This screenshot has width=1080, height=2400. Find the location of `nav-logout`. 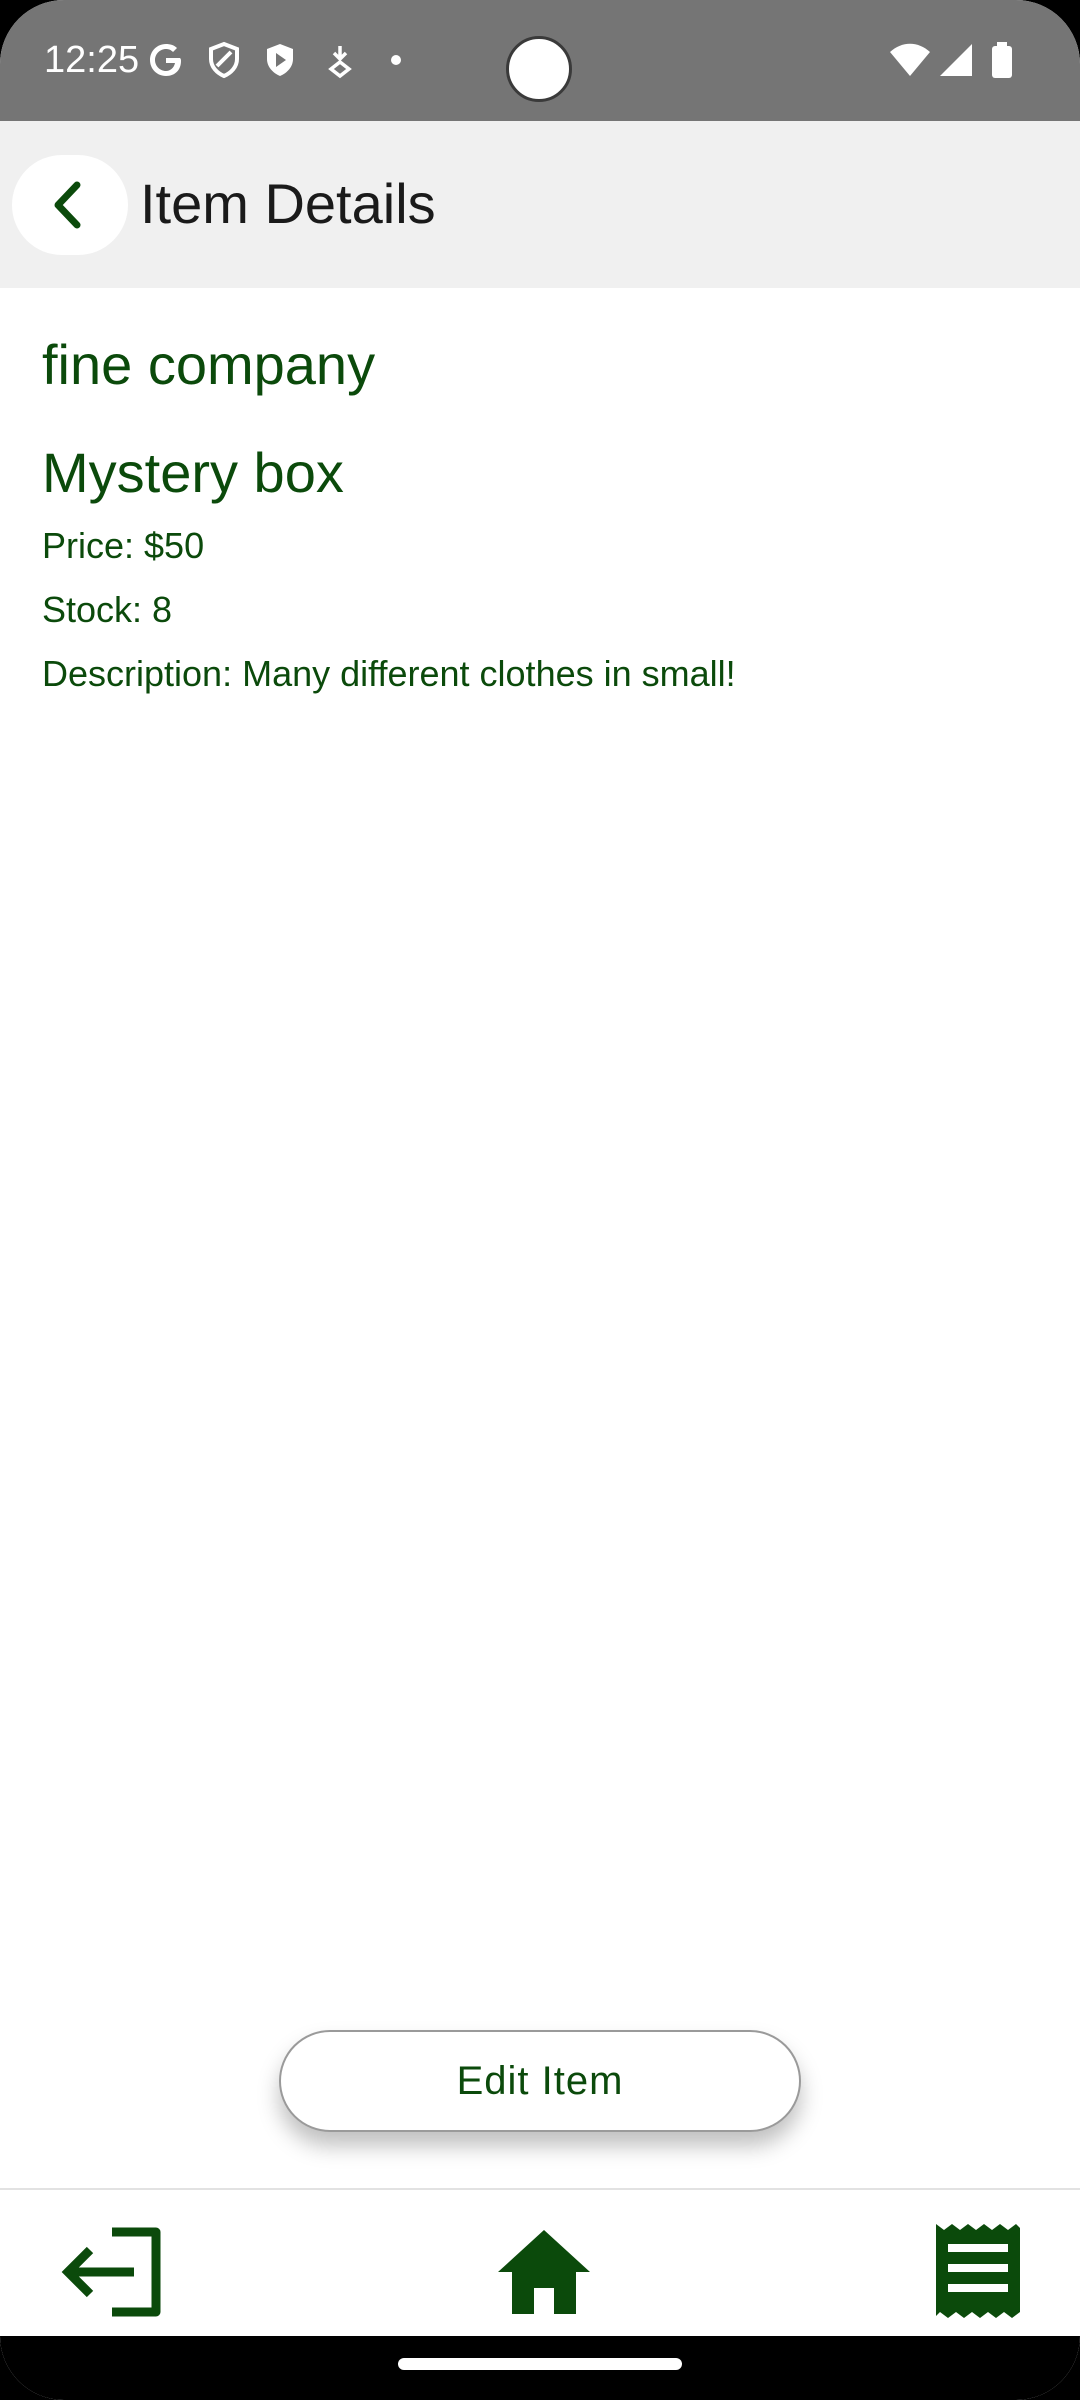

nav-logout is located at coordinates (112, 2274).